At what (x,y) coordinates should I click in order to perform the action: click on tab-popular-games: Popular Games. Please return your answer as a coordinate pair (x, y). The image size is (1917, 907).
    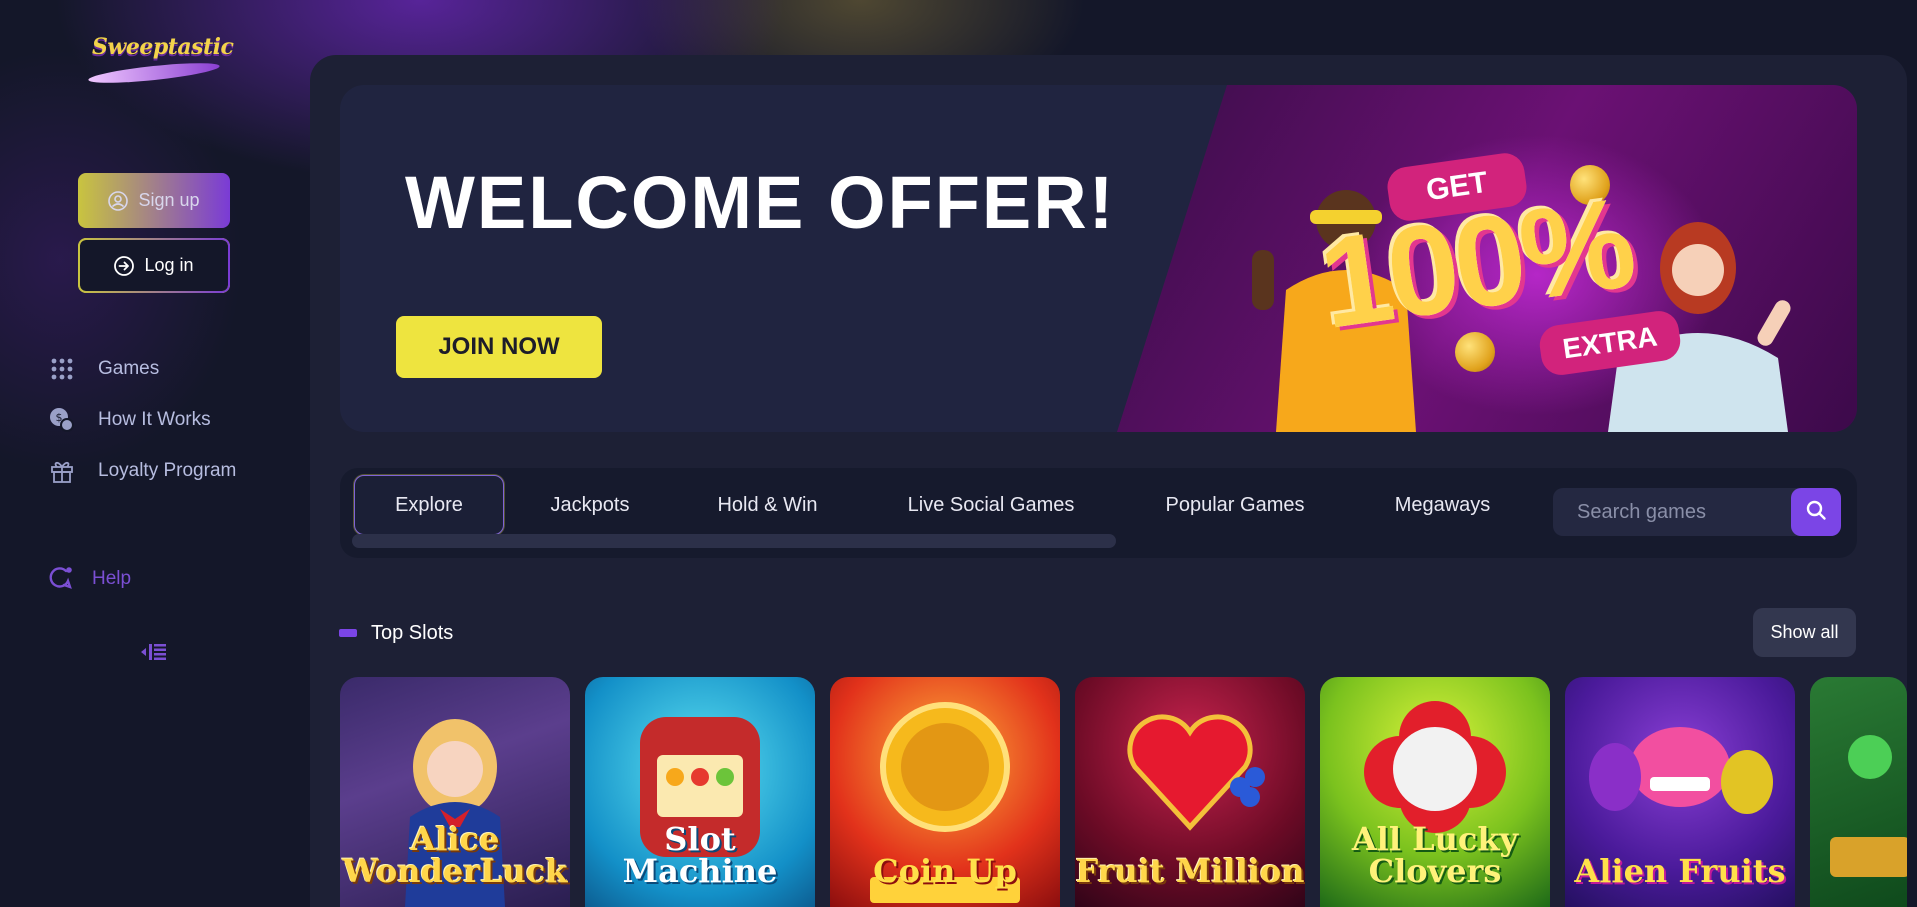
    Looking at the image, I should click on (1235, 505).